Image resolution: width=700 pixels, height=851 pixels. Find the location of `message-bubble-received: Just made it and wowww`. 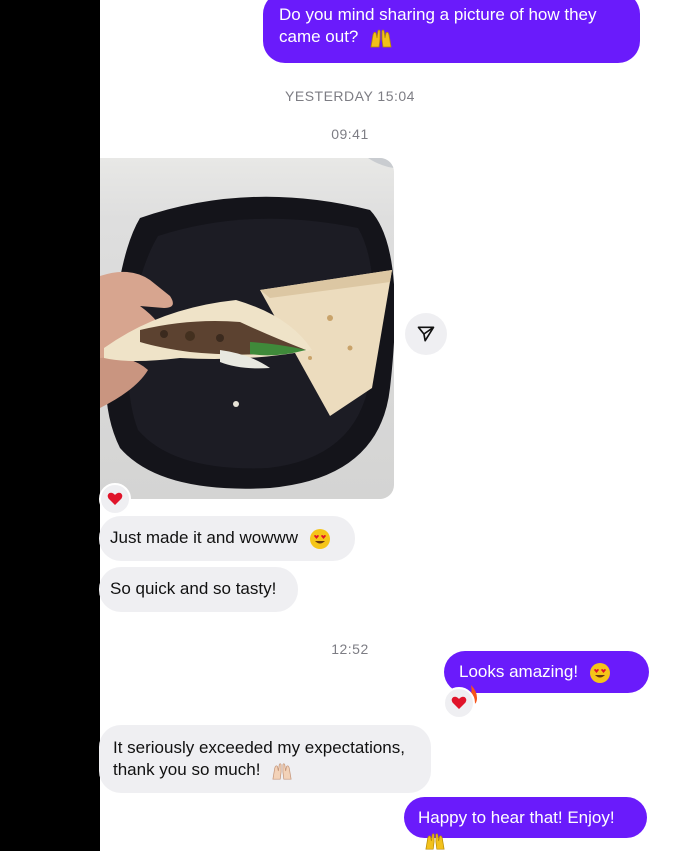

message-bubble-received: Just made it and wowww is located at coordinates (227, 538).